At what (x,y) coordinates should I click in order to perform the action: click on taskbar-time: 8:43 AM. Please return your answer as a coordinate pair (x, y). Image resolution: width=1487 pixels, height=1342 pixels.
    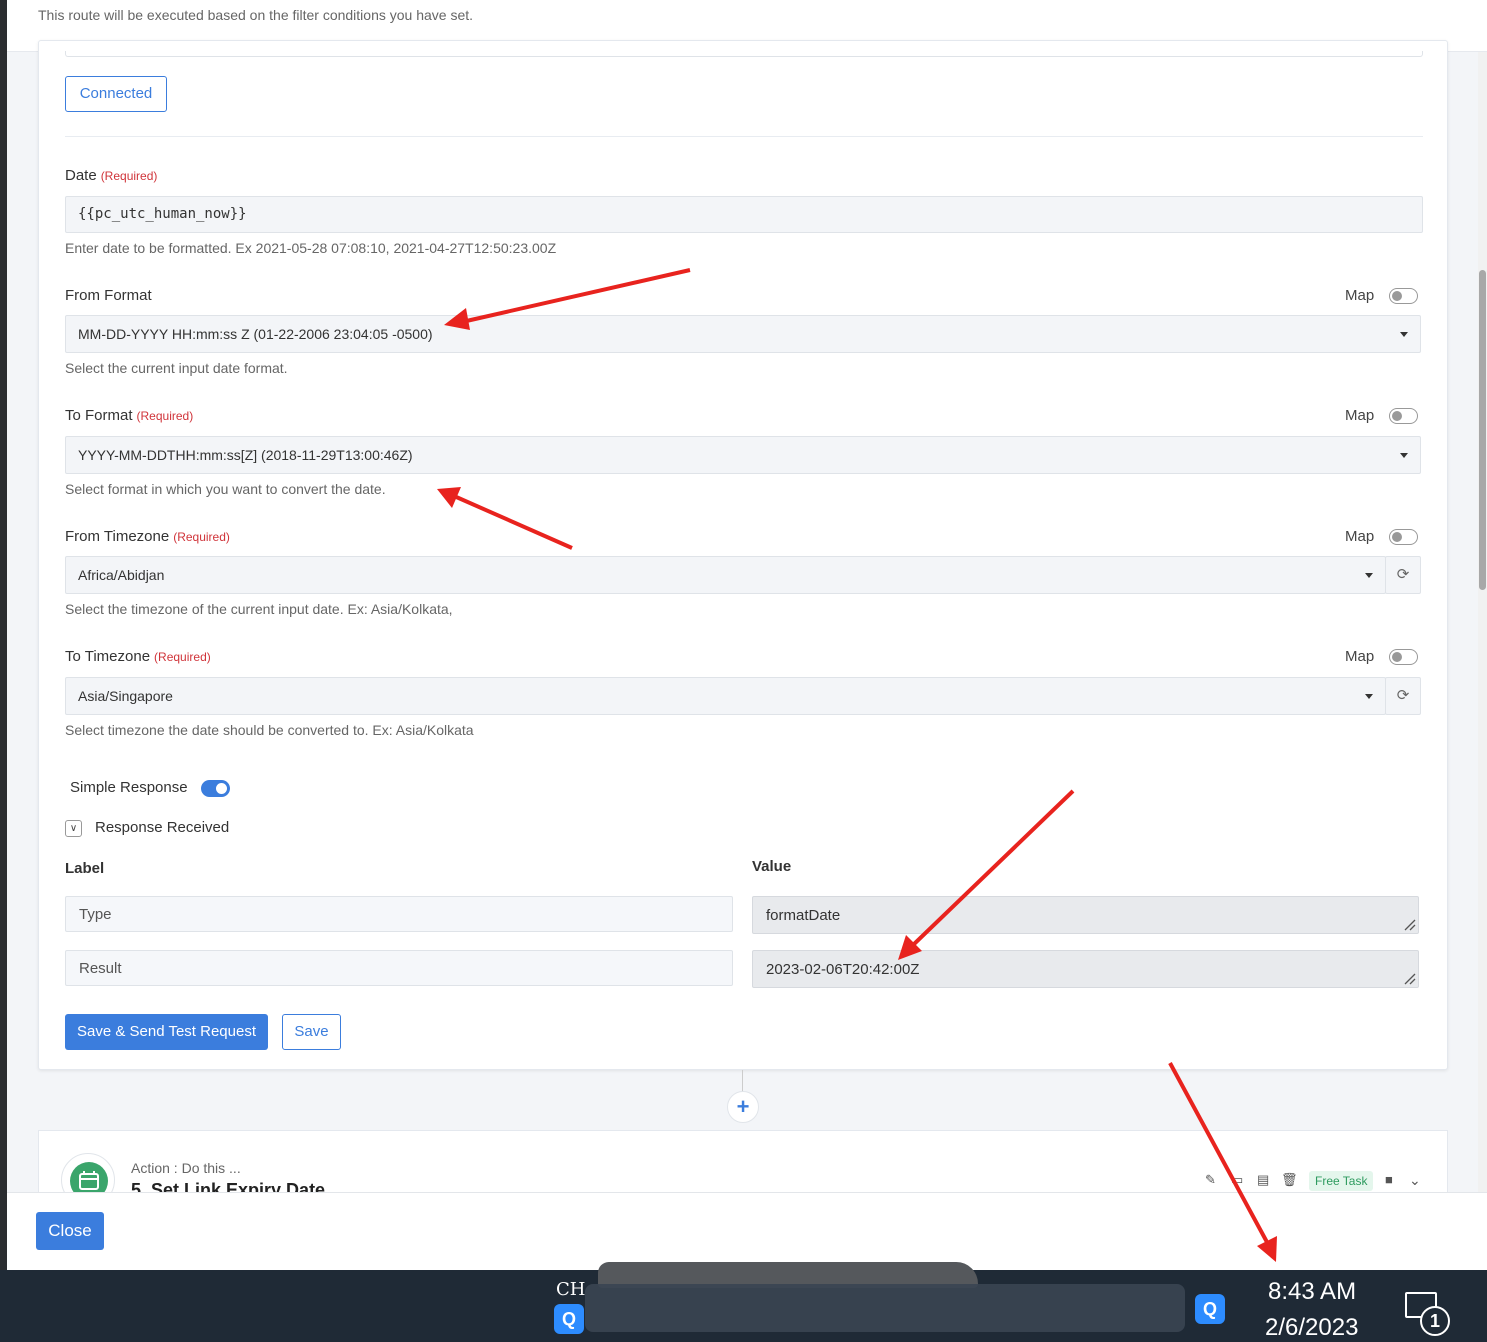
    Looking at the image, I should click on (1312, 1292).